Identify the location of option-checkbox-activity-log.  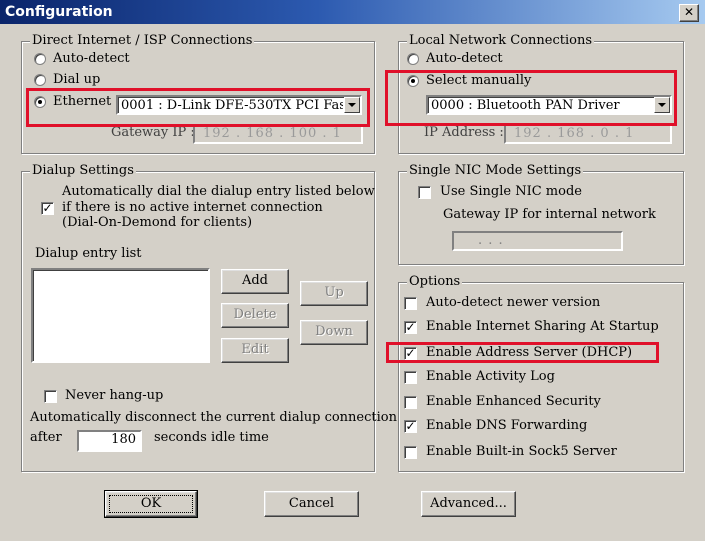
(410, 377).